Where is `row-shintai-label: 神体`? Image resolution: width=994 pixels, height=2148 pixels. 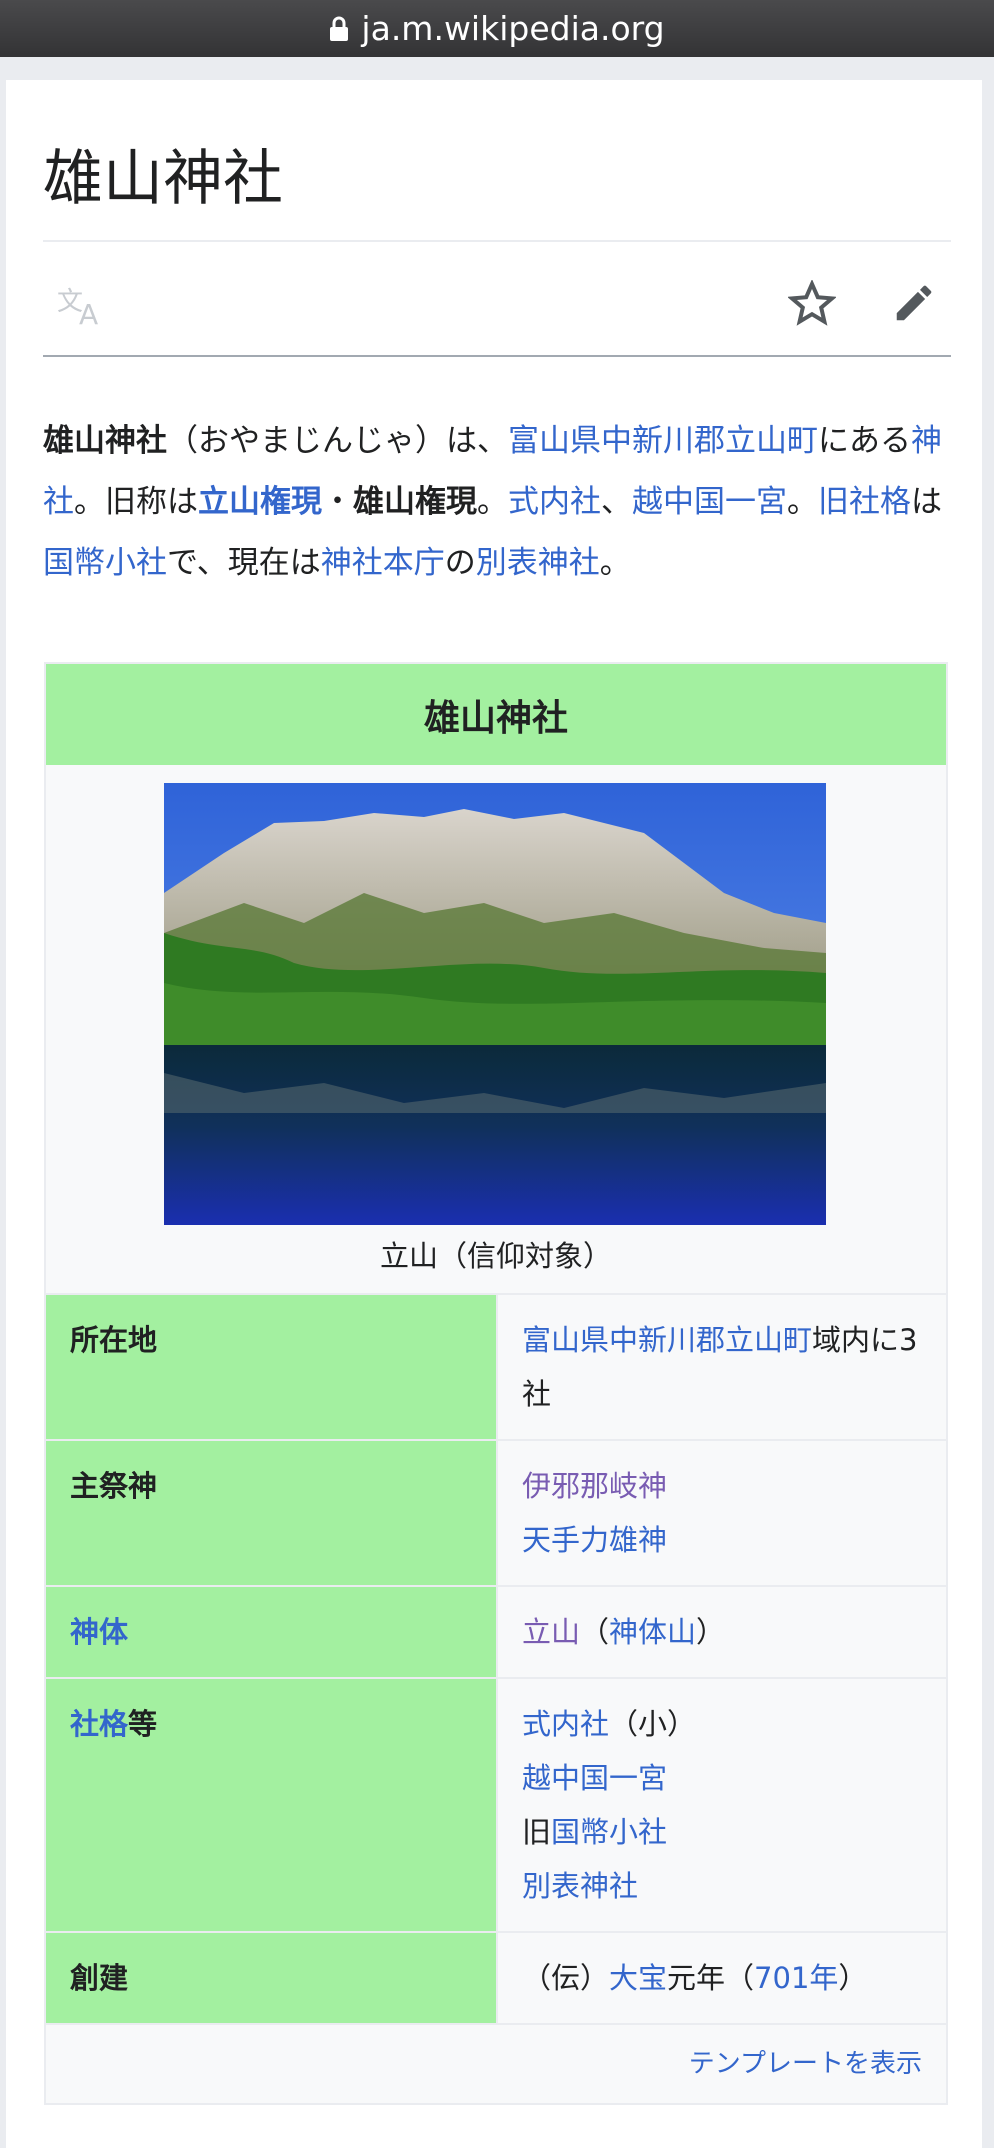 row-shintai-label: 神体 is located at coordinates (271, 1632).